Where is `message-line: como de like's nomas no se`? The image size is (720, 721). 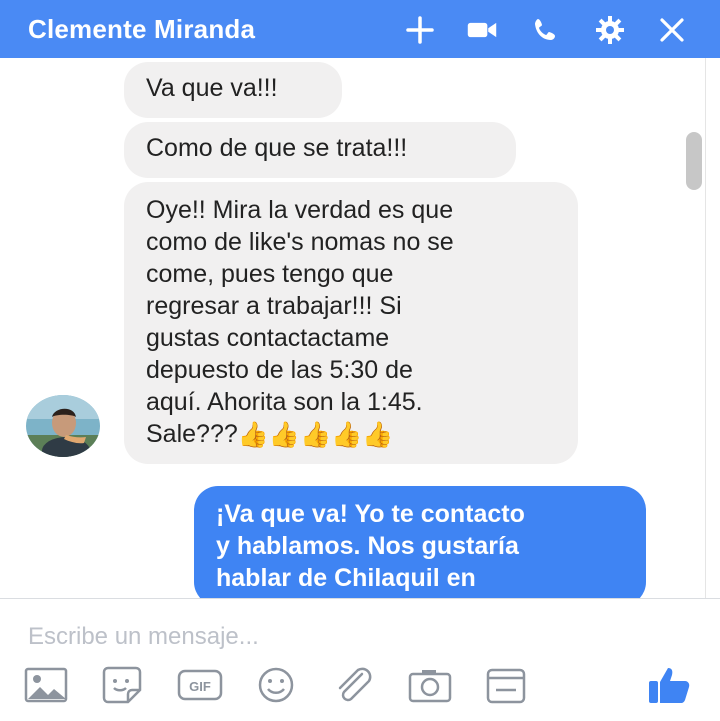
message-line: como de like's nomas no se is located at coordinates (300, 242).